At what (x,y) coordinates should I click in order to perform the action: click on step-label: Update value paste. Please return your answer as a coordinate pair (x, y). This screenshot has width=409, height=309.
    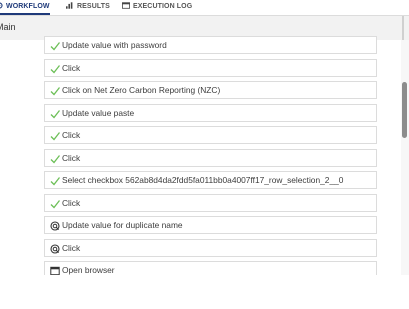
    Looking at the image, I should click on (98, 112).